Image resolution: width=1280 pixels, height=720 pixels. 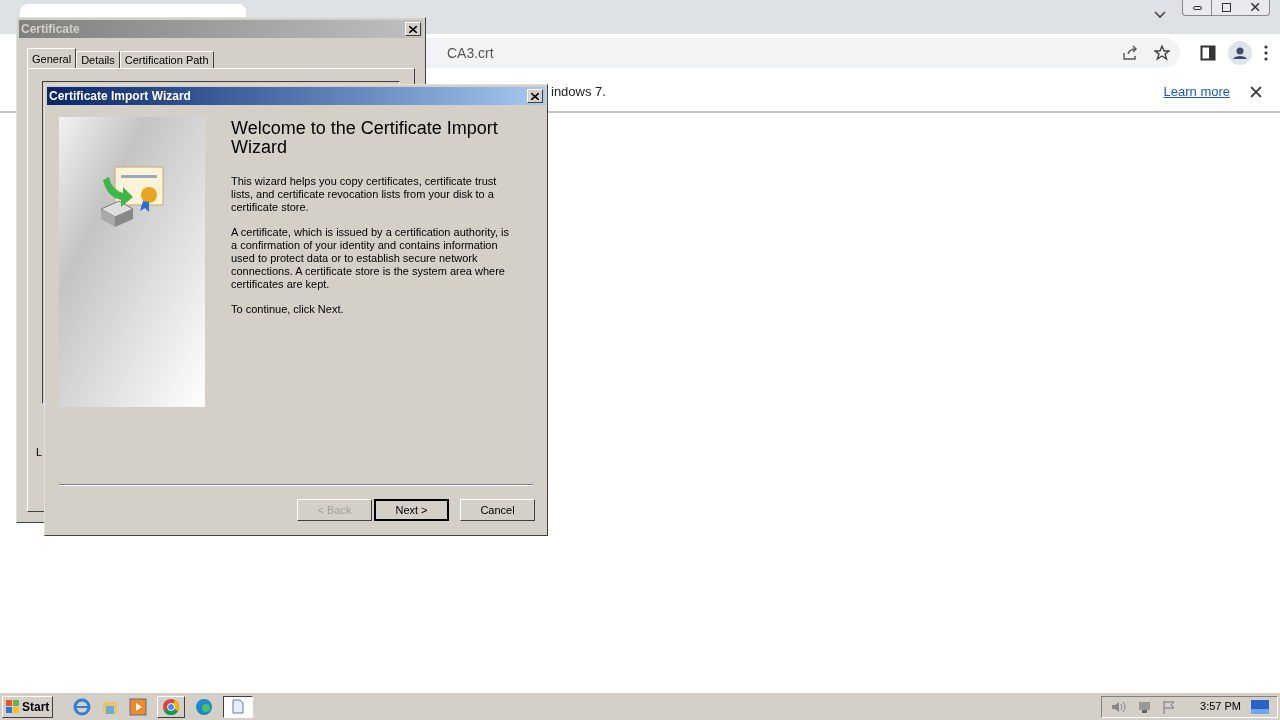 I want to click on wizard-paragraph: To continue, click Next., so click(x=288, y=309).